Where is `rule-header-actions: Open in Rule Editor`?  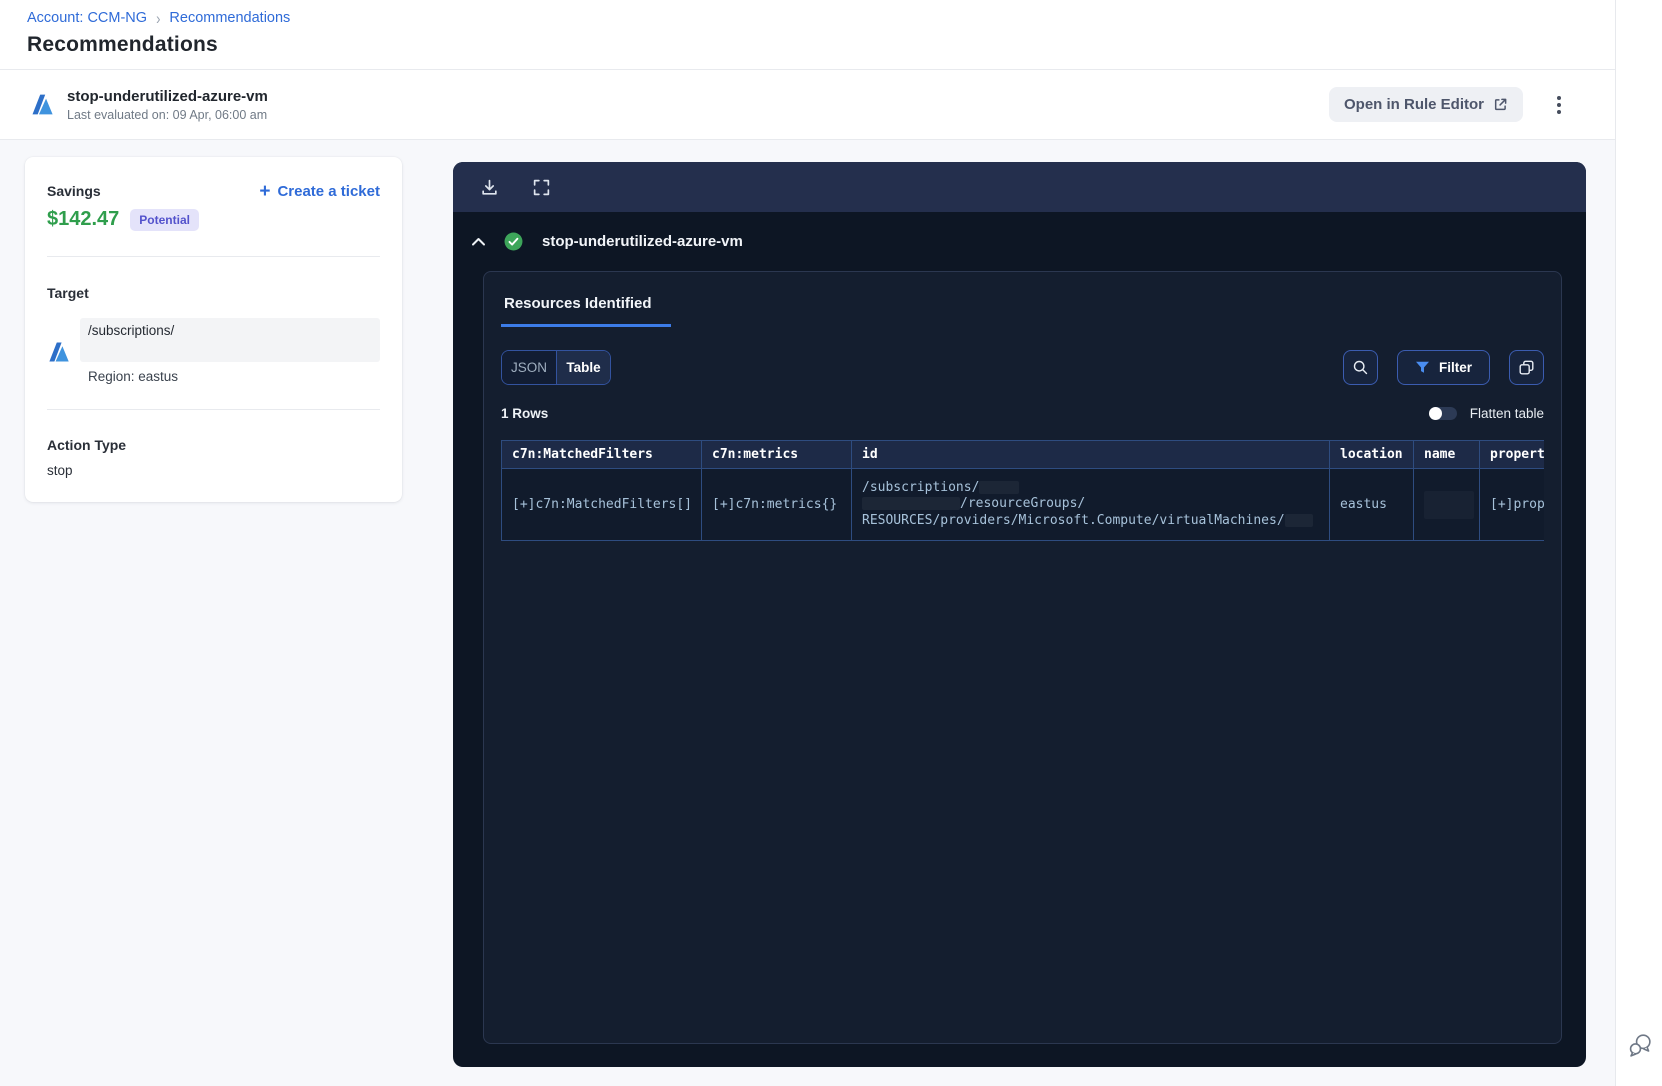 rule-header-actions: Open in Rule Editor is located at coordinates (1446, 104).